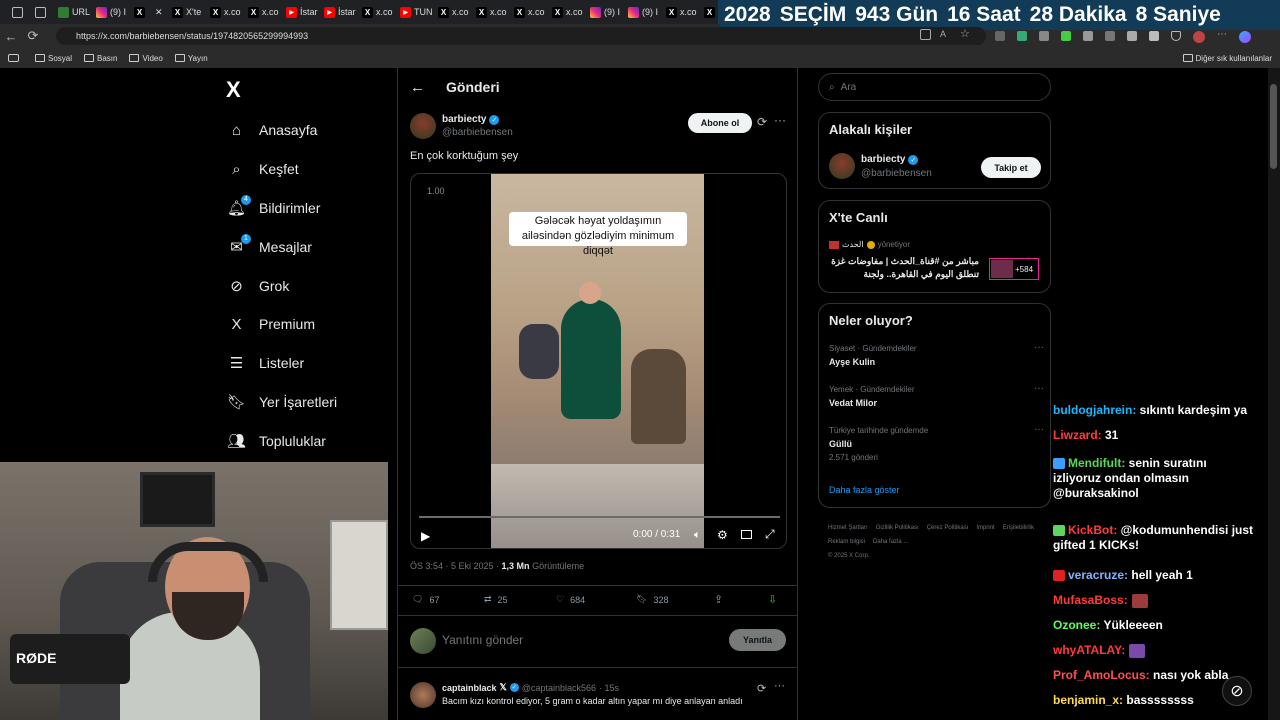 This screenshot has width=1280, height=720. I want to click on reply-action: 🗨︎ 67, so click(425, 599).